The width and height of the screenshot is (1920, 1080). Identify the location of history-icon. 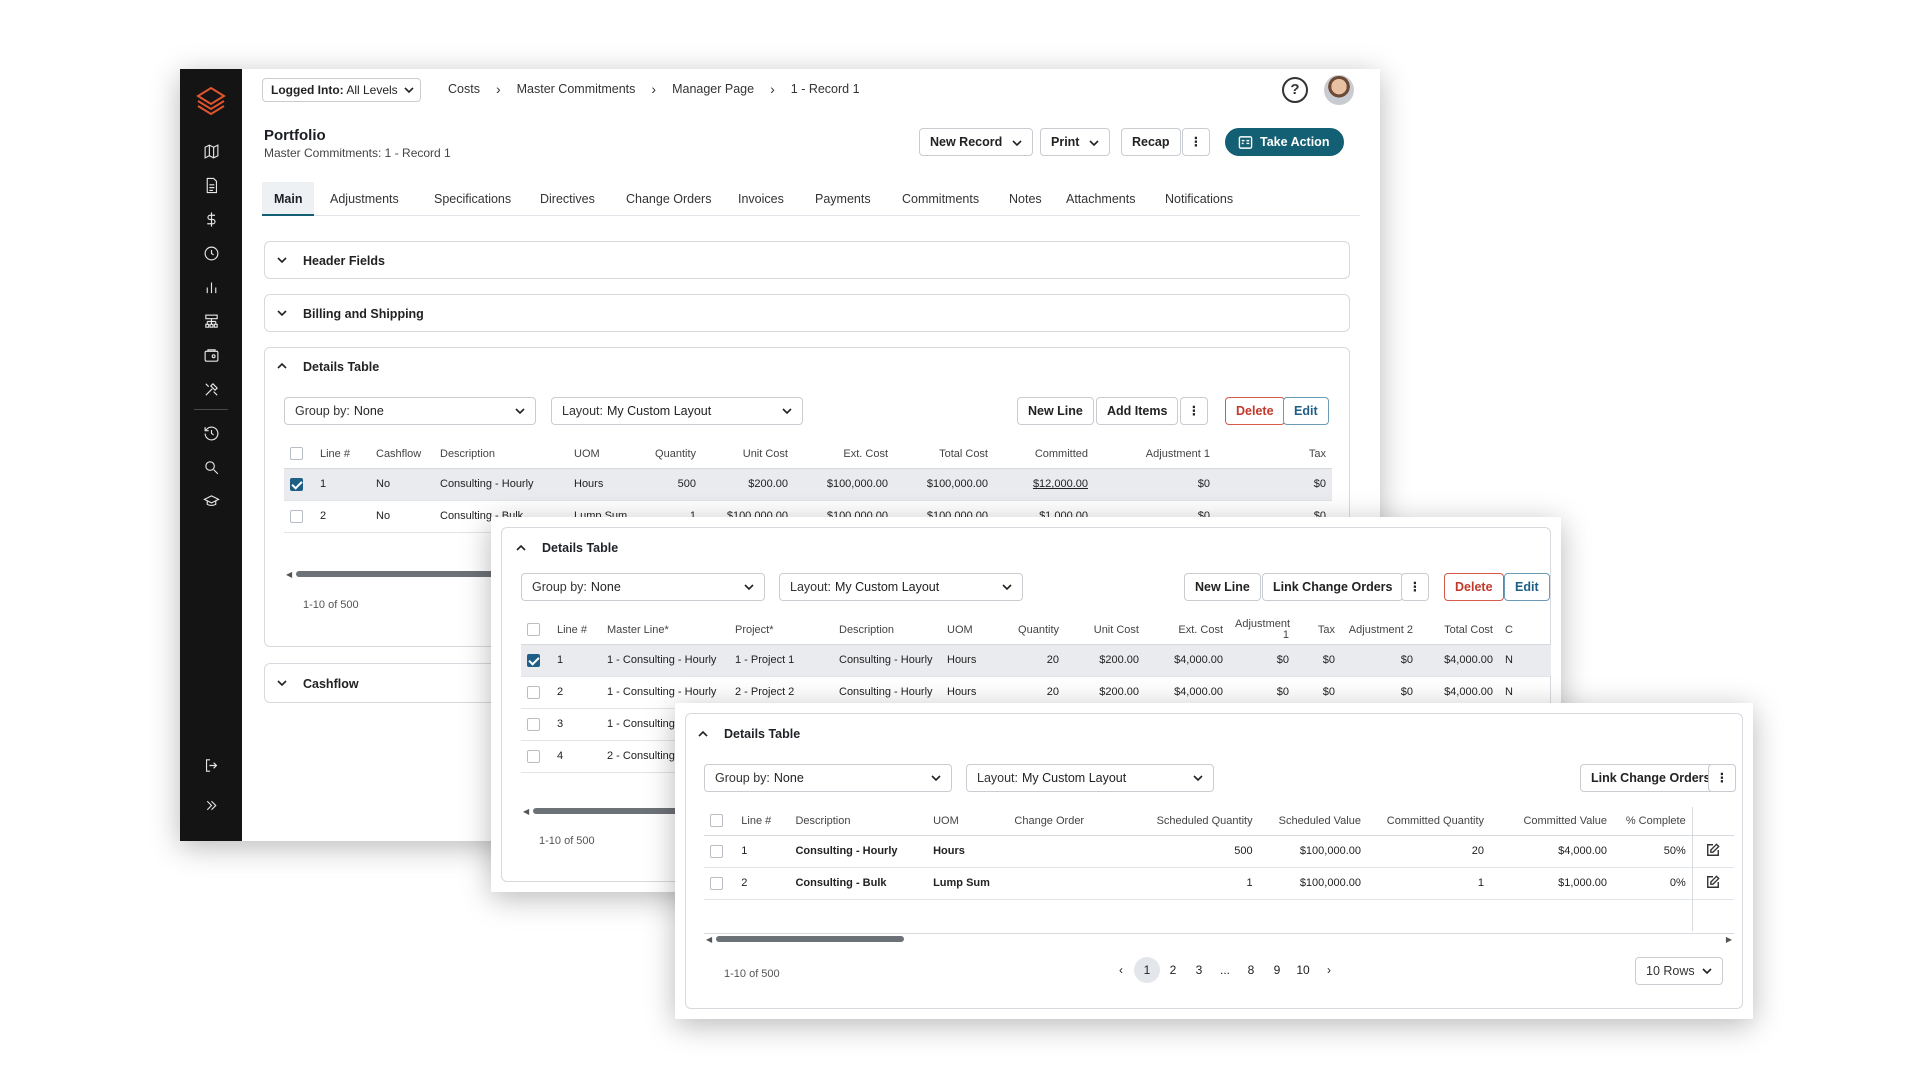
(211, 433).